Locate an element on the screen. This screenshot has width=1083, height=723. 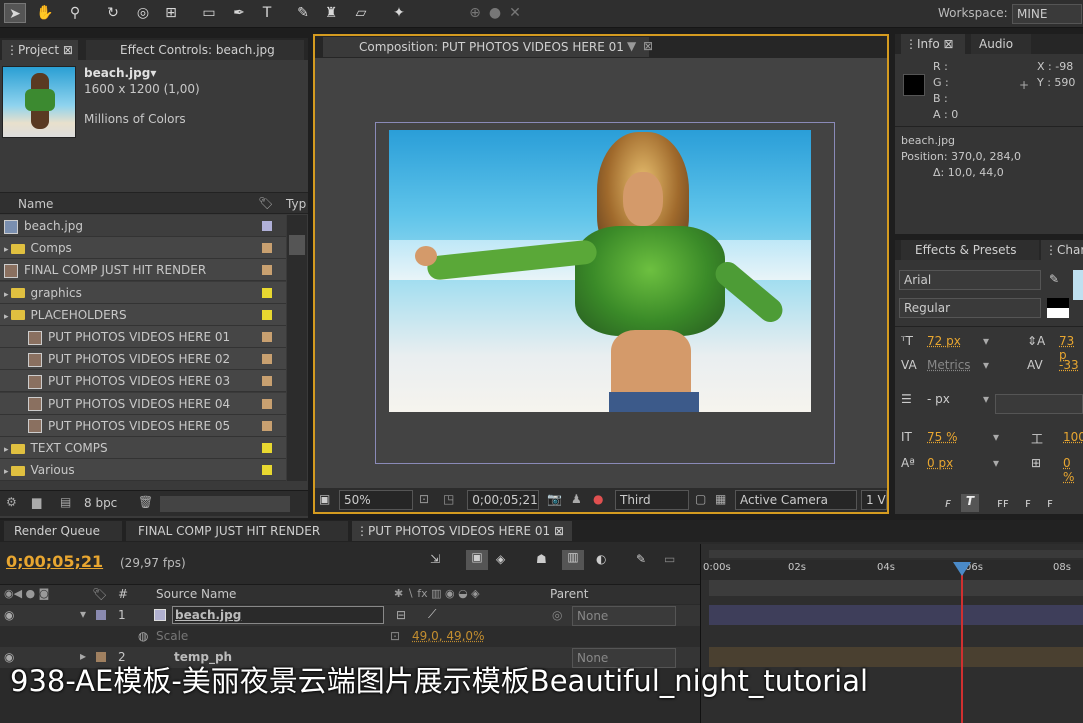
col-parent-header: Parent is located at coordinates (569, 594).